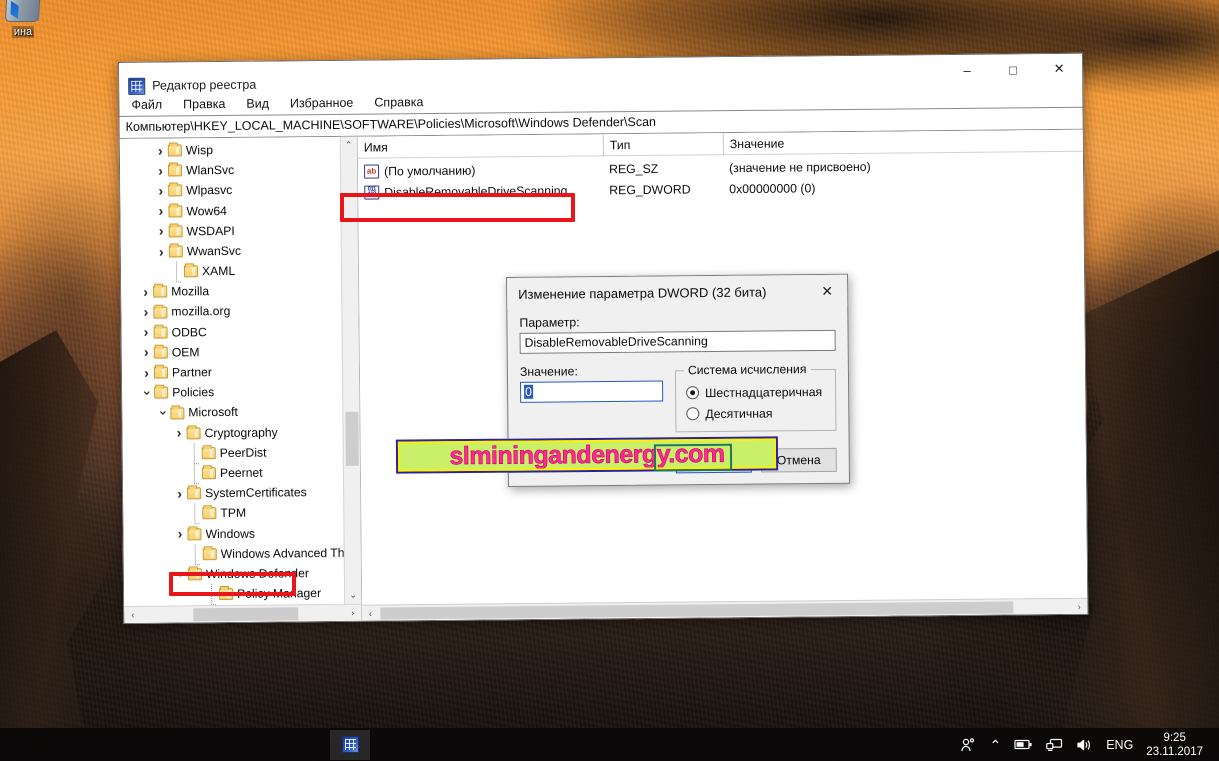 This screenshot has width=1219, height=761. Describe the element at coordinates (1054, 745) in the screenshot. I see `network-icon` at that location.